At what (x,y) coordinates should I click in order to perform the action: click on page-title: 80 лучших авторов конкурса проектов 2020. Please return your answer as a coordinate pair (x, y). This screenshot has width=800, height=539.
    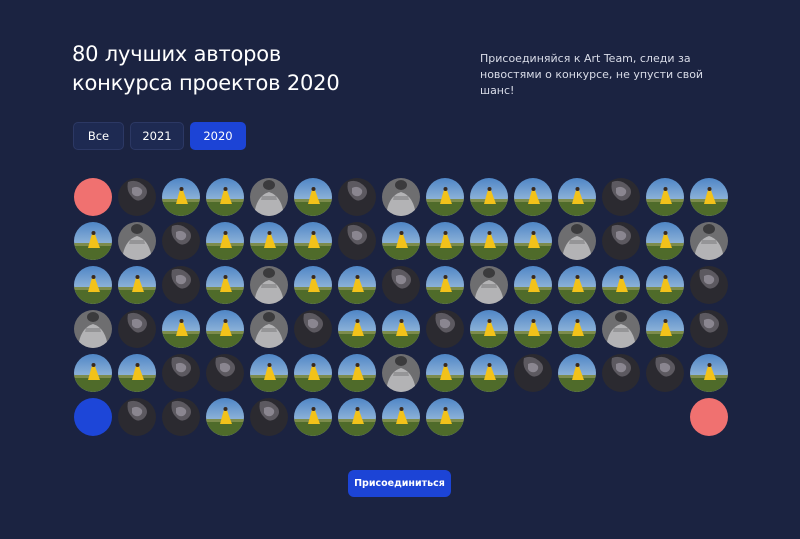
    Looking at the image, I should click on (206, 69).